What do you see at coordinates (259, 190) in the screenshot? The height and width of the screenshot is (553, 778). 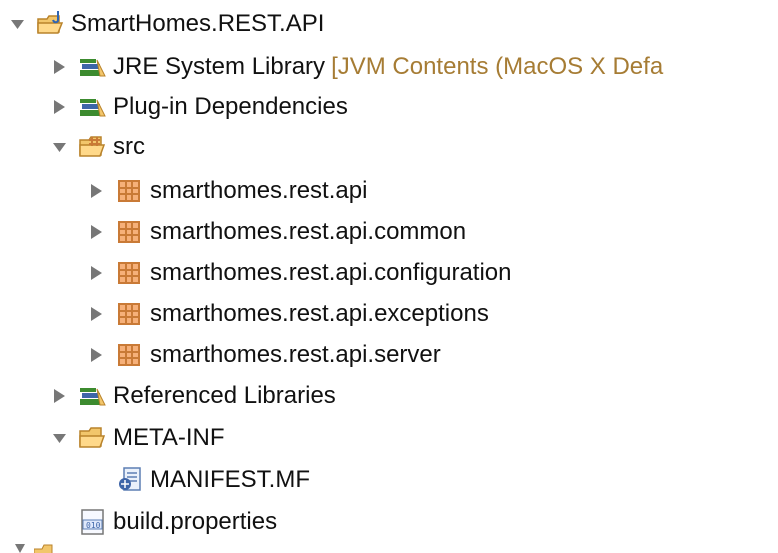 I see `package-label: smarthomes.rest.api` at bounding box center [259, 190].